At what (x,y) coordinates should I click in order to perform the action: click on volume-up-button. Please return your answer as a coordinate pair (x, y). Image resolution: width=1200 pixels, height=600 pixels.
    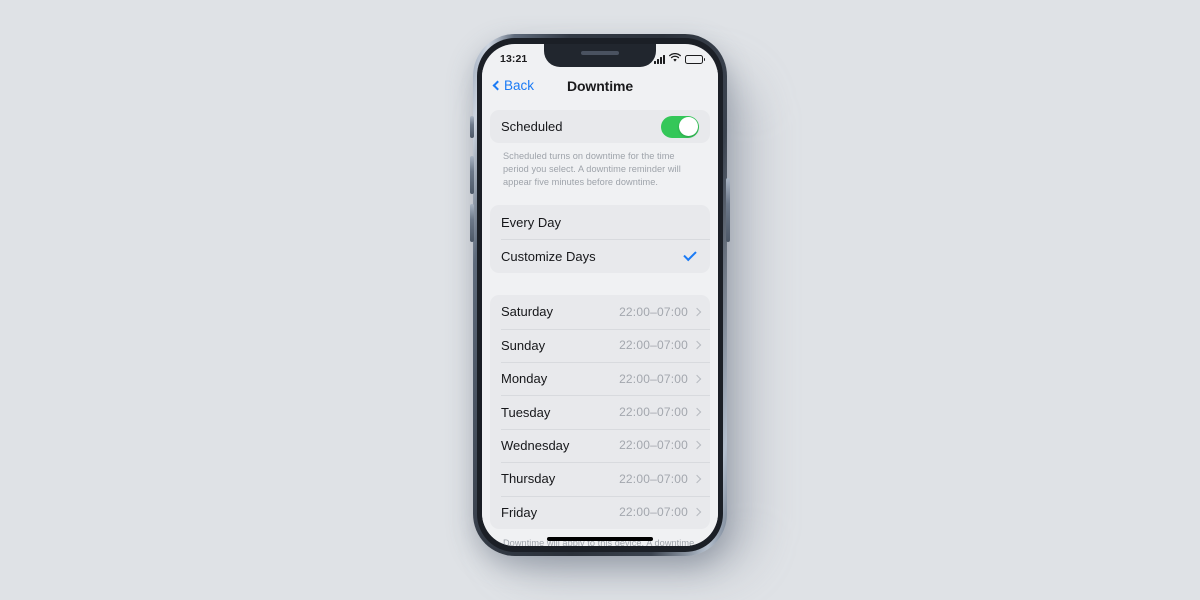
    Looking at the image, I should click on (472, 175).